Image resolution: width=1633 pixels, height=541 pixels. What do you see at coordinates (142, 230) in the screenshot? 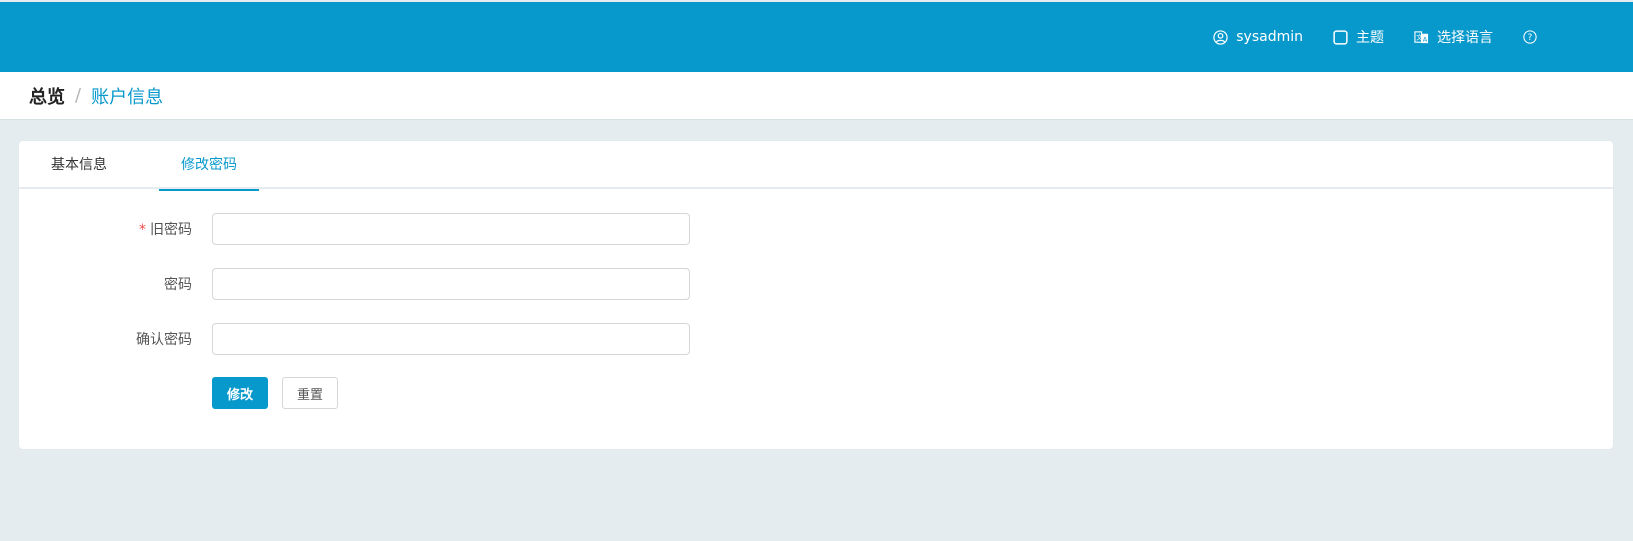
I see `required-asterisk: *` at bounding box center [142, 230].